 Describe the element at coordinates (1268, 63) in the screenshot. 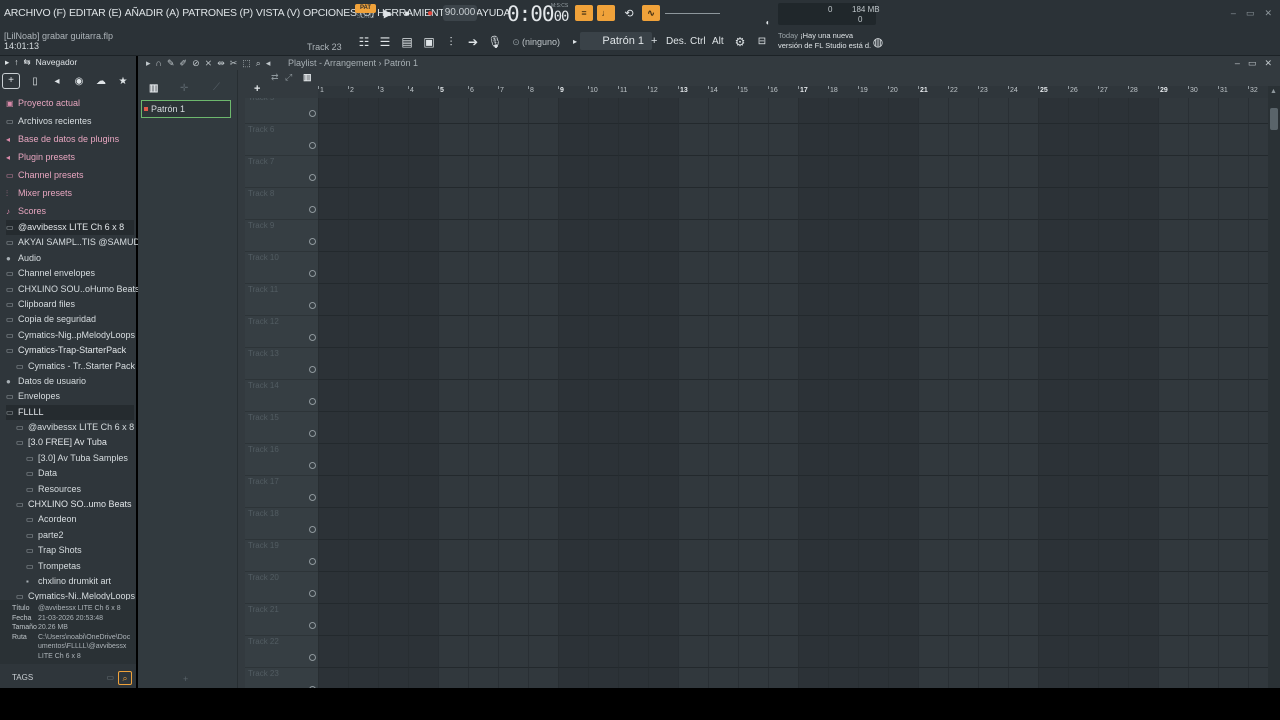

I see `playlist-close-icon: ✕` at that location.